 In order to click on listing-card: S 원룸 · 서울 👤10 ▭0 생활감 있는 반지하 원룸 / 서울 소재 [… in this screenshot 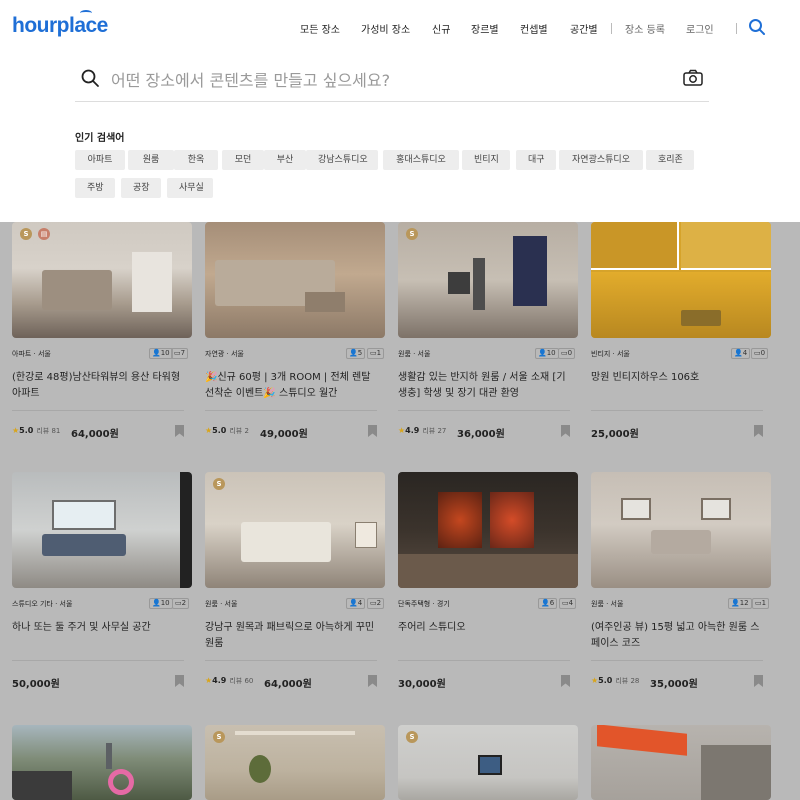, I will do `click(488, 331)`.